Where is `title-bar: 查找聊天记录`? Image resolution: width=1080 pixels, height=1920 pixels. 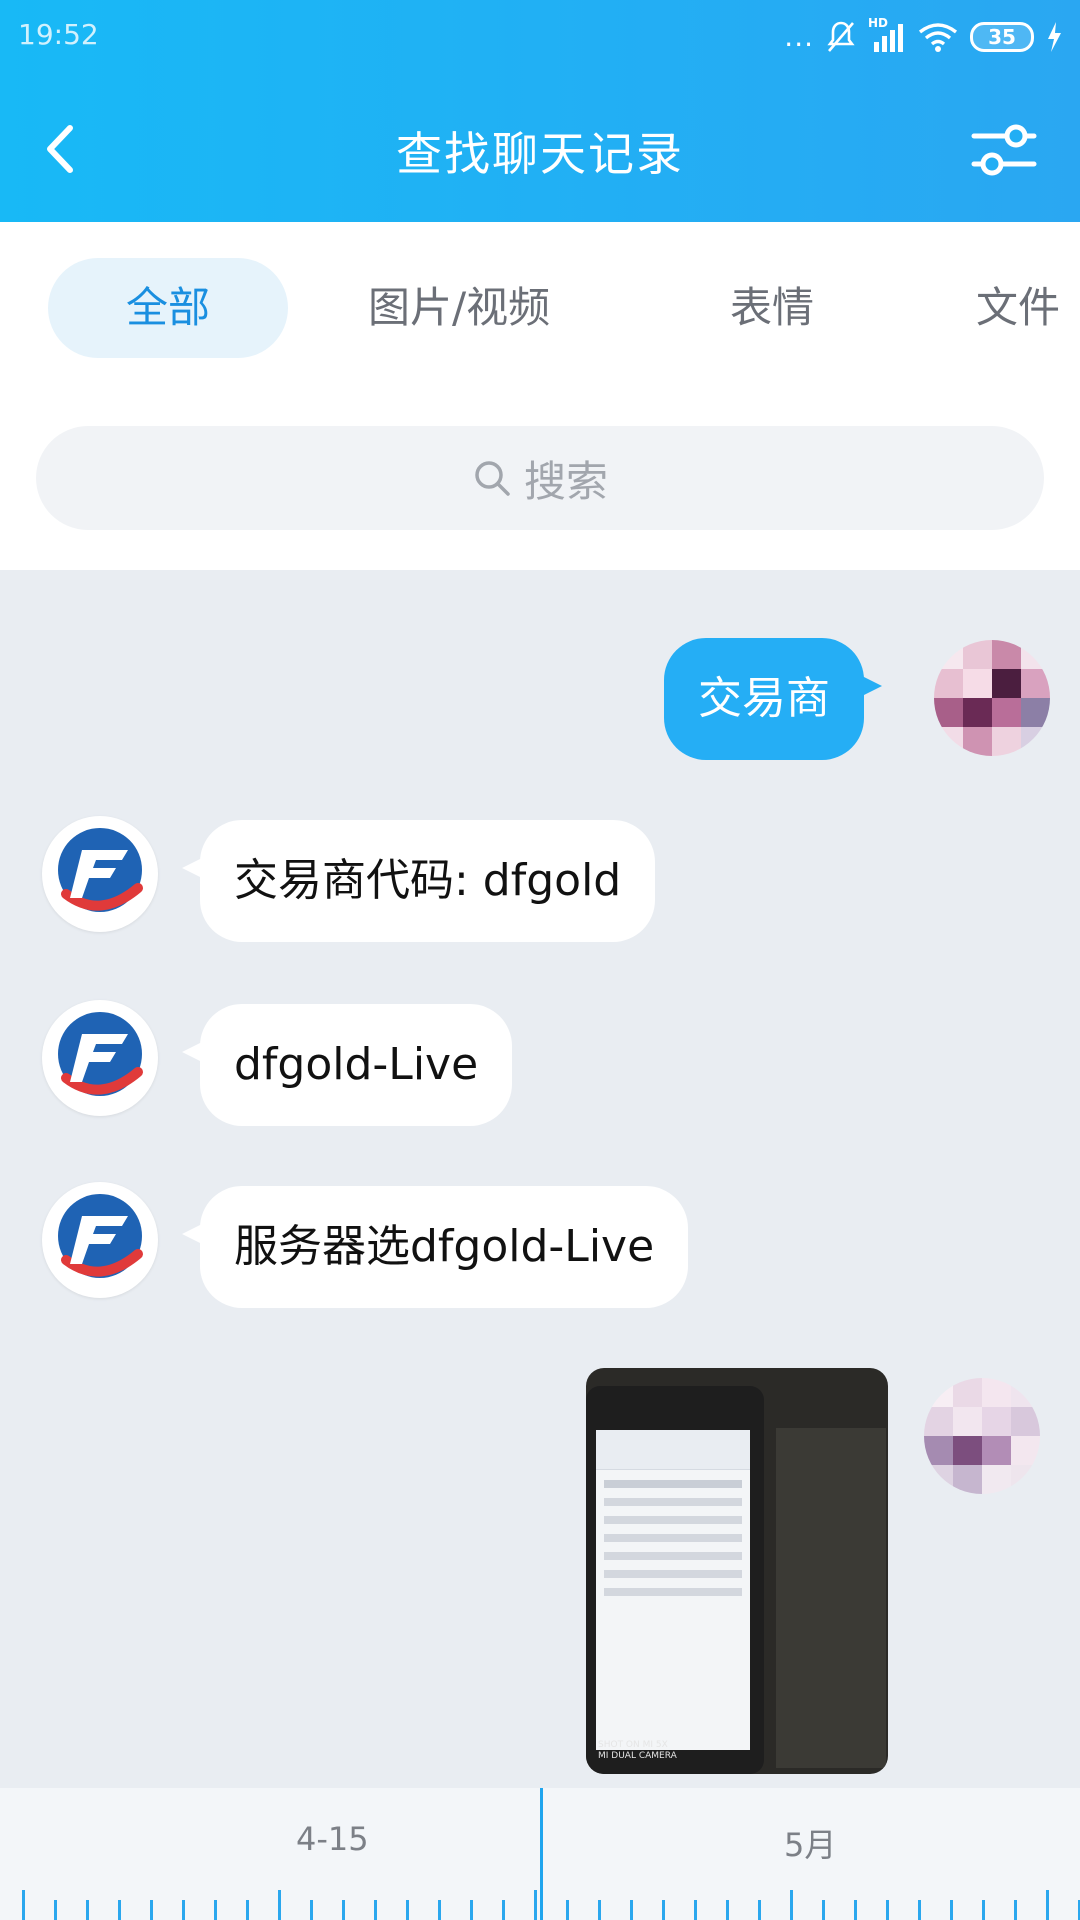
title-bar: 查找聊天记录 is located at coordinates (540, 151).